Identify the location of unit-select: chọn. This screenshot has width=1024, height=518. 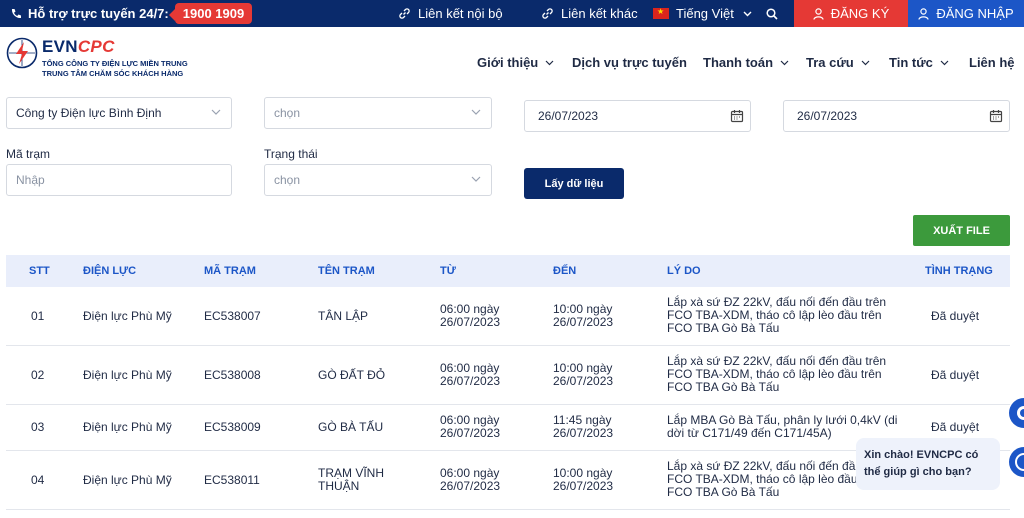
(378, 113).